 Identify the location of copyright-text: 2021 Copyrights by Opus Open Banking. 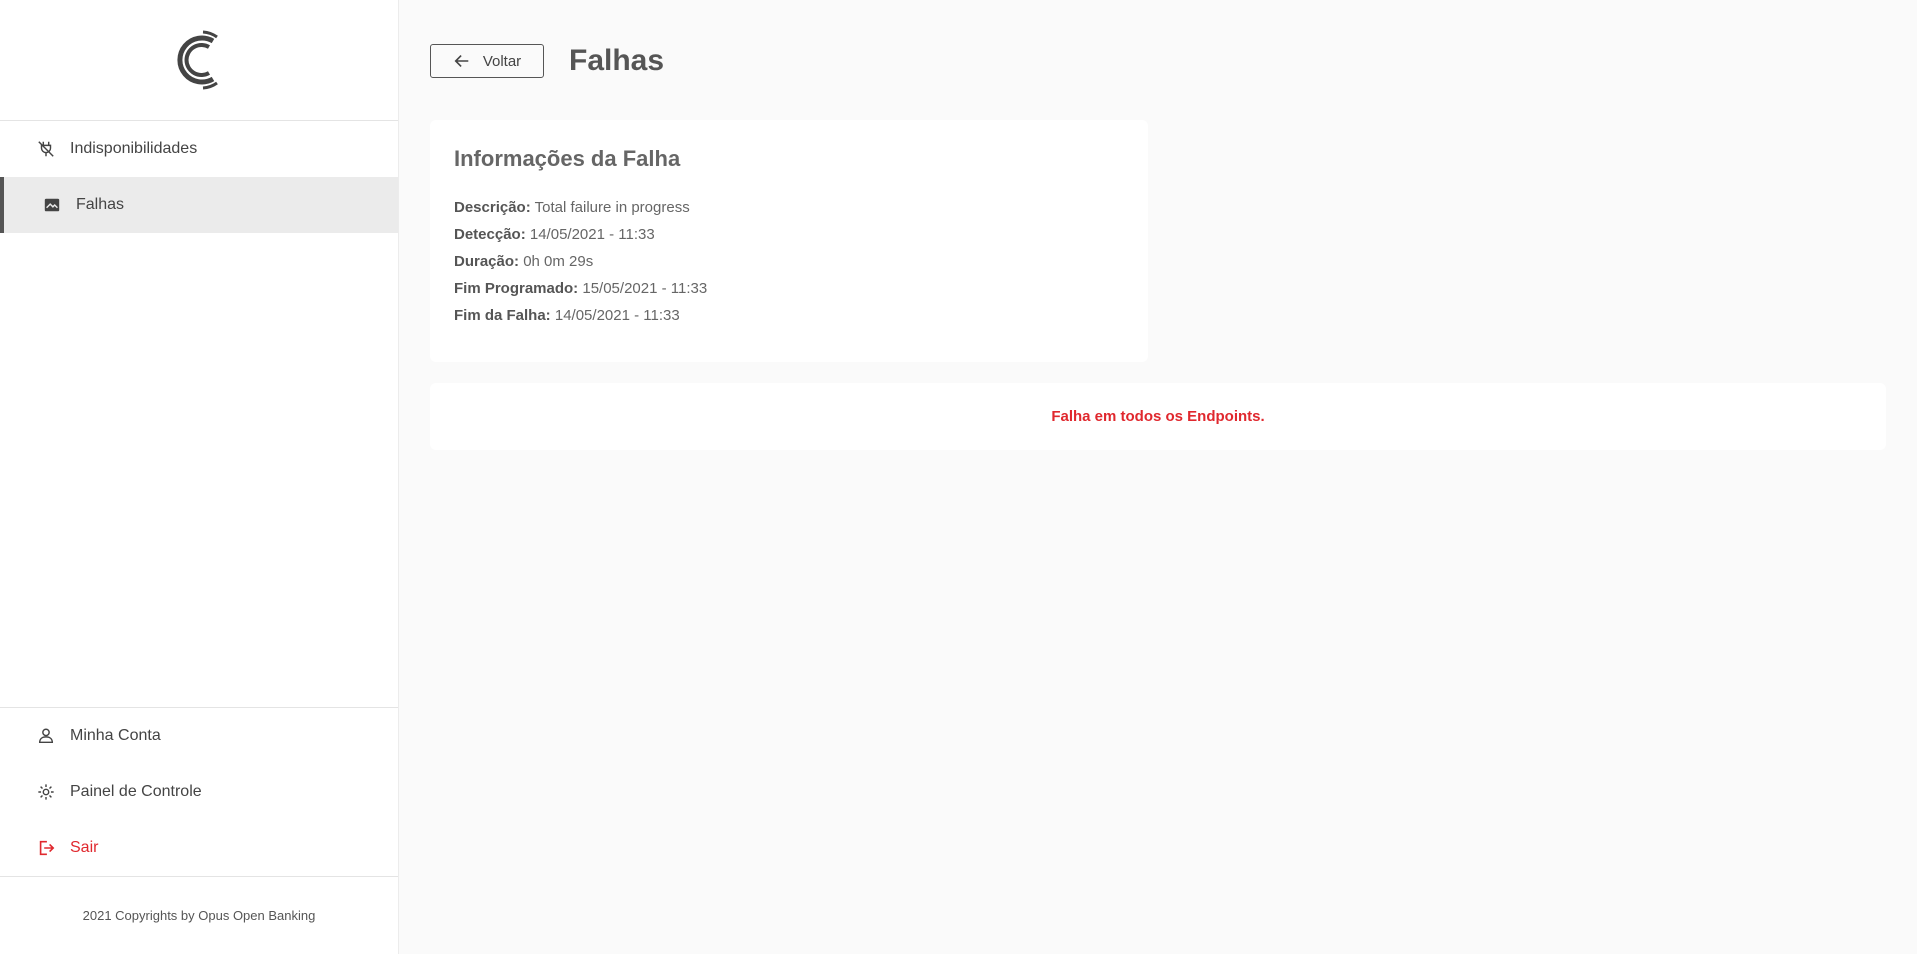
(199, 915).